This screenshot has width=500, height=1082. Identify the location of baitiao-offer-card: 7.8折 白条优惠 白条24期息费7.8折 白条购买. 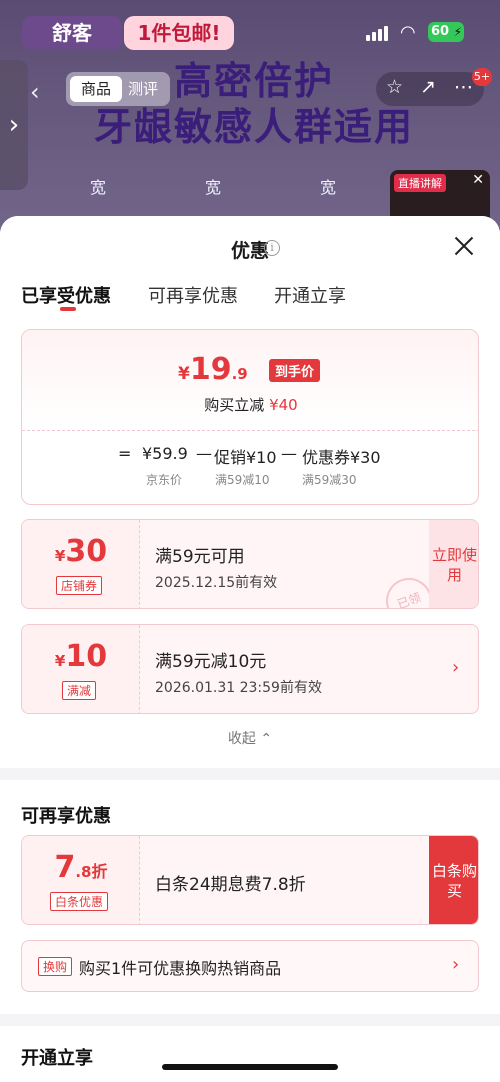
(250, 880).